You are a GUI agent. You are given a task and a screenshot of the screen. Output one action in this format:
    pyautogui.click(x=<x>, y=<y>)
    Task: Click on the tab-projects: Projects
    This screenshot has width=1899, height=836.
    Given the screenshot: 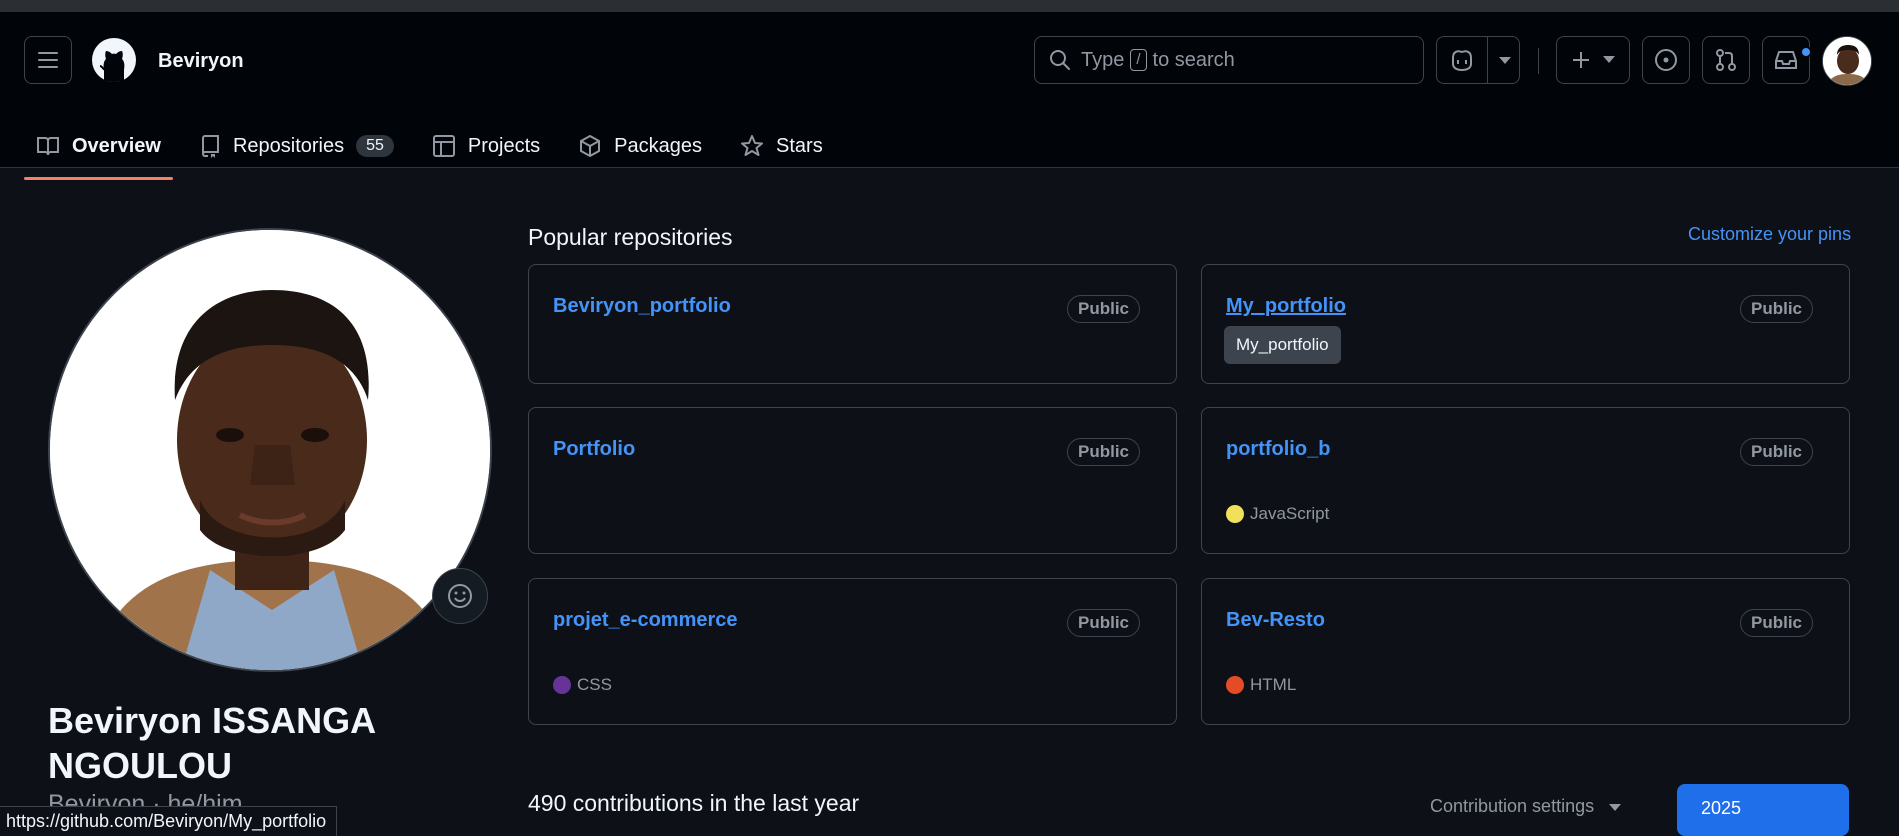 What is the action you would take?
    pyautogui.click(x=486, y=146)
    